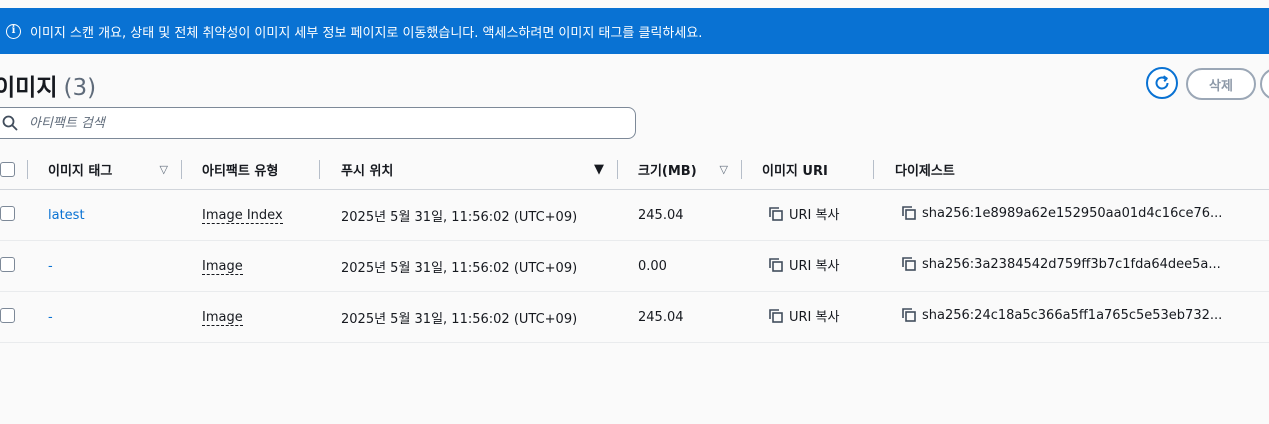 This screenshot has height=424, width=1269. I want to click on column-header-digest: 다이제스트, so click(1071, 170).